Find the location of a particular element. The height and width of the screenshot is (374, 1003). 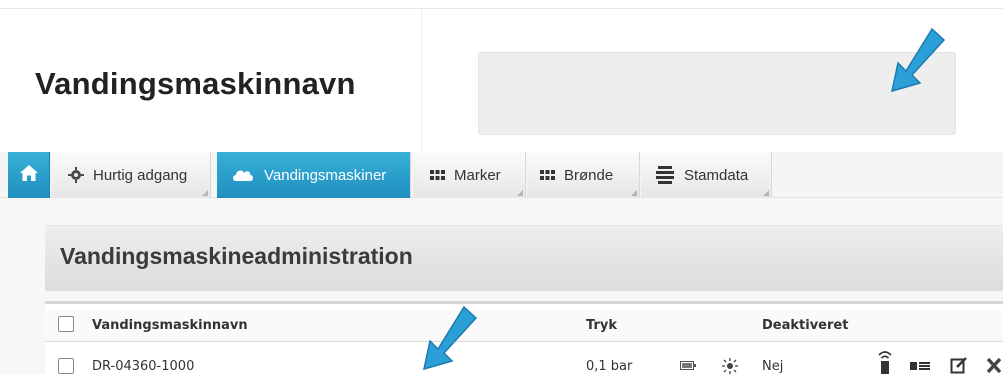

home-icon is located at coordinates (29, 175).